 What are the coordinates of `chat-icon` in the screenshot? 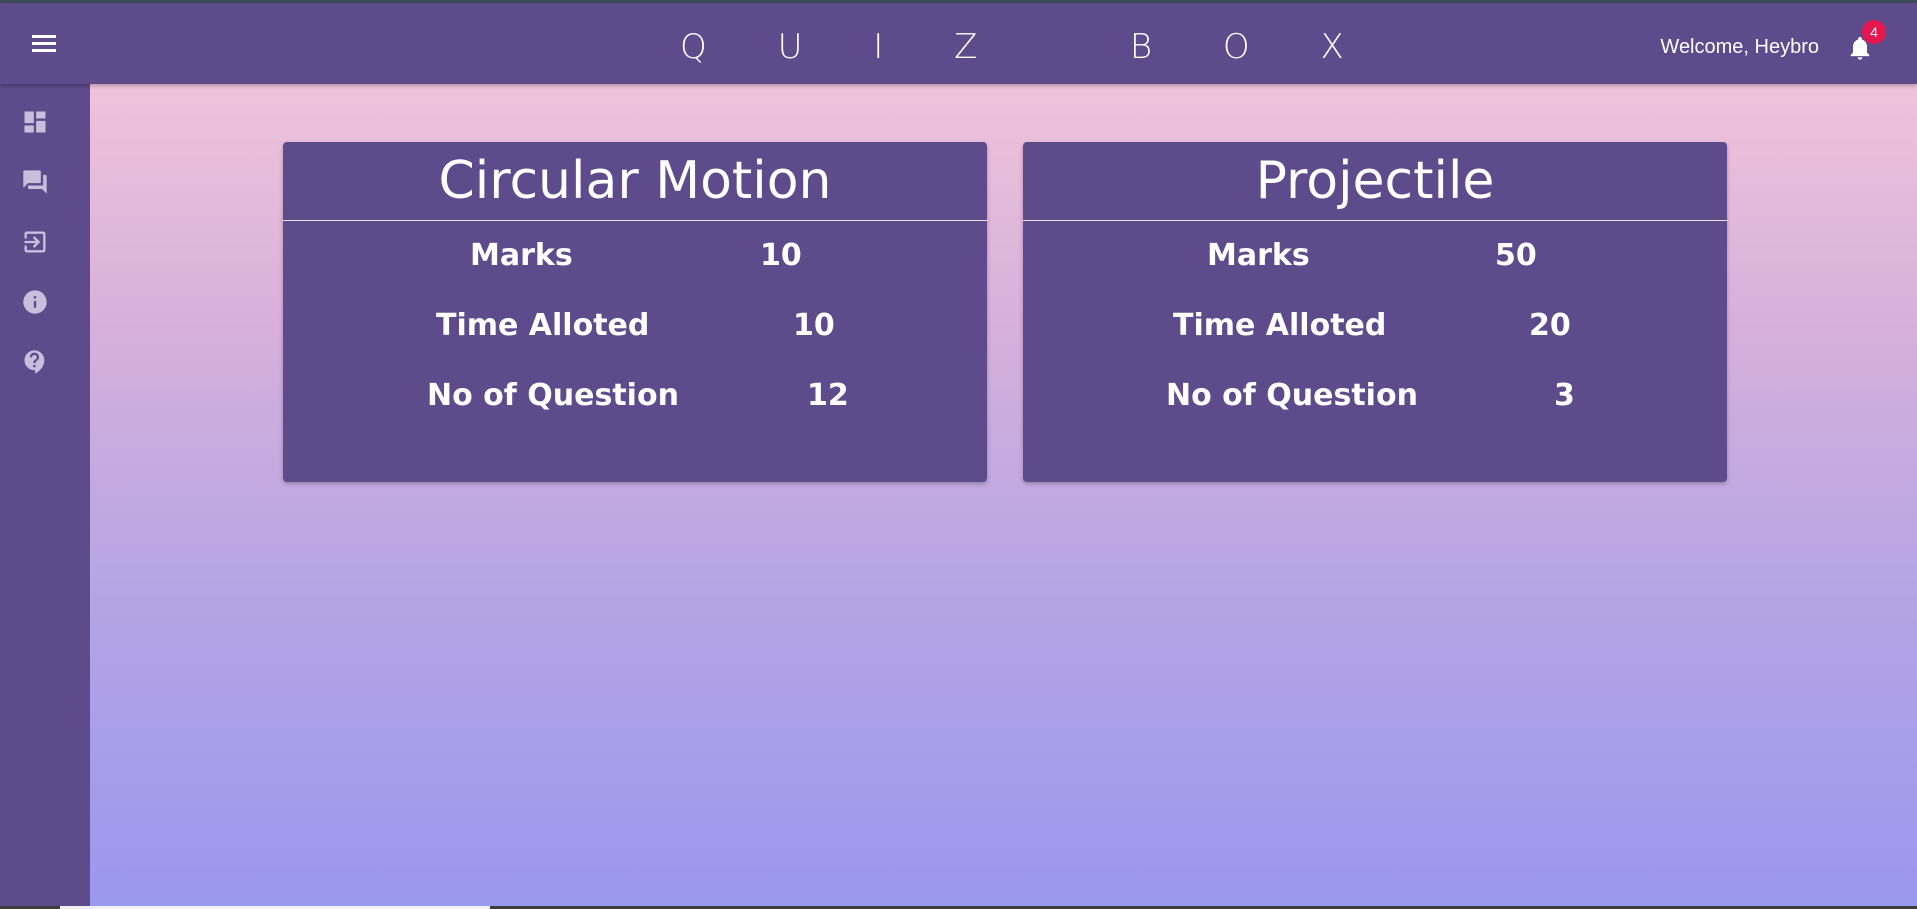 It's located at (35, 182).